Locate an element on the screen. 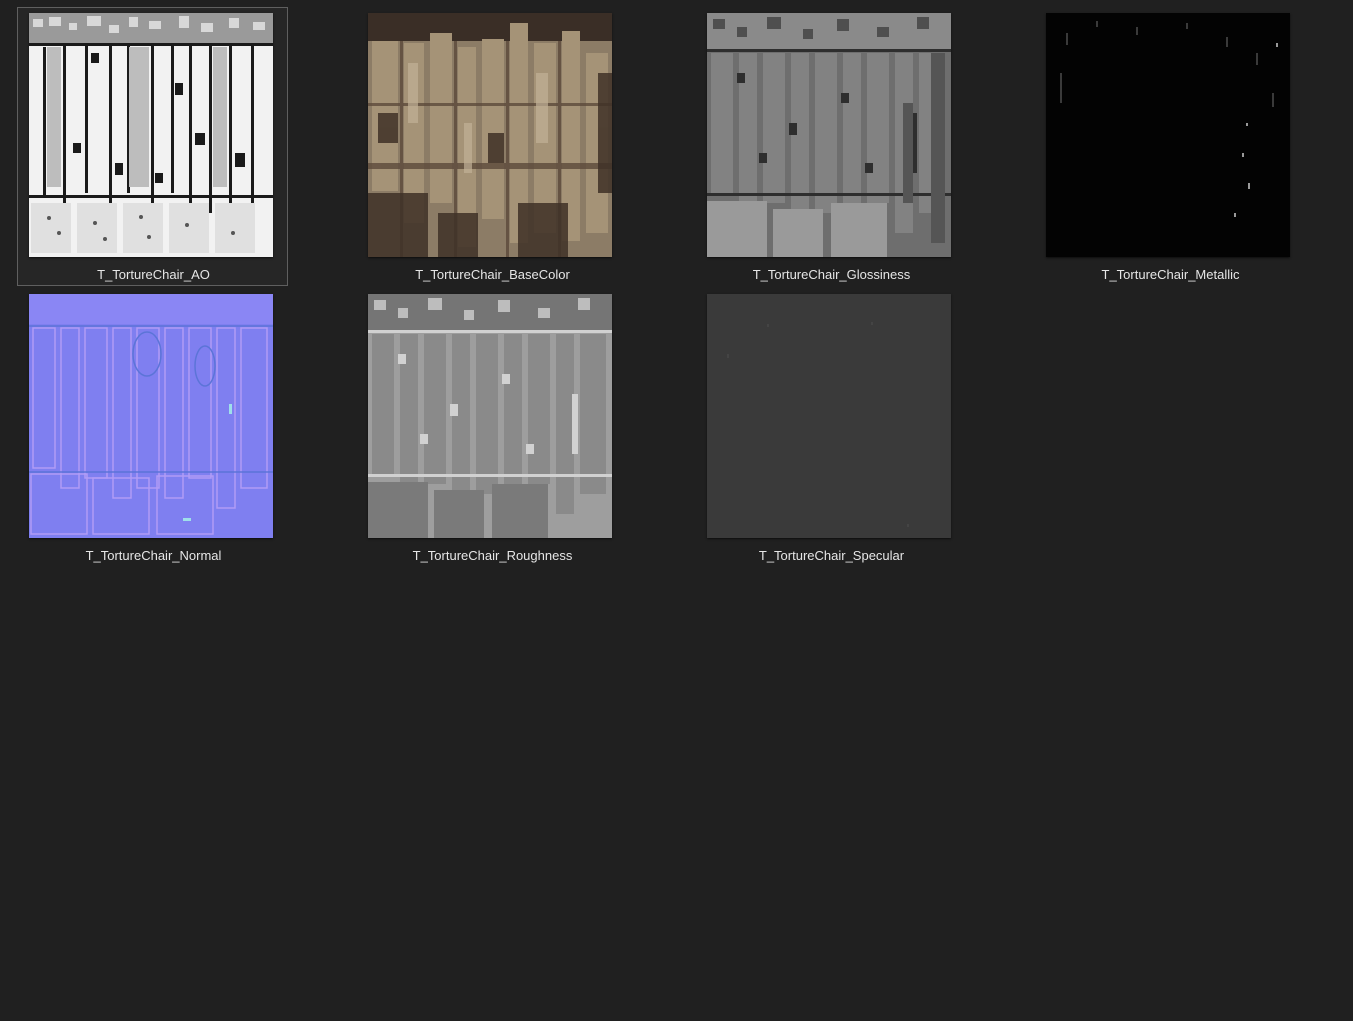  texture-thumbnail-glossiness is located at coordinates (829, 135).